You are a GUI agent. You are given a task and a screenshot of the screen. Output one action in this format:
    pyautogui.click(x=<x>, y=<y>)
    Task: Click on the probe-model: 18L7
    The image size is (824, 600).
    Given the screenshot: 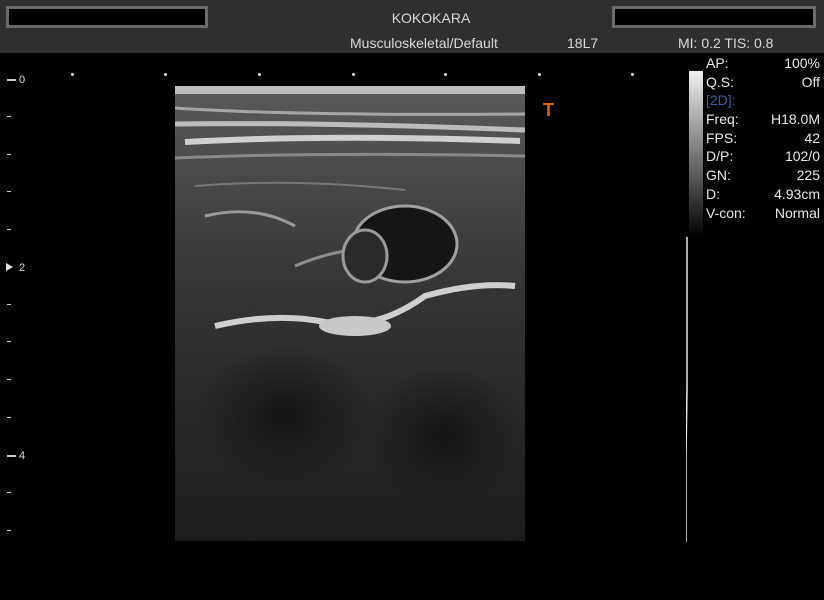 What is the action you would take?
    pyautogui.click(x=583, y=43)
    